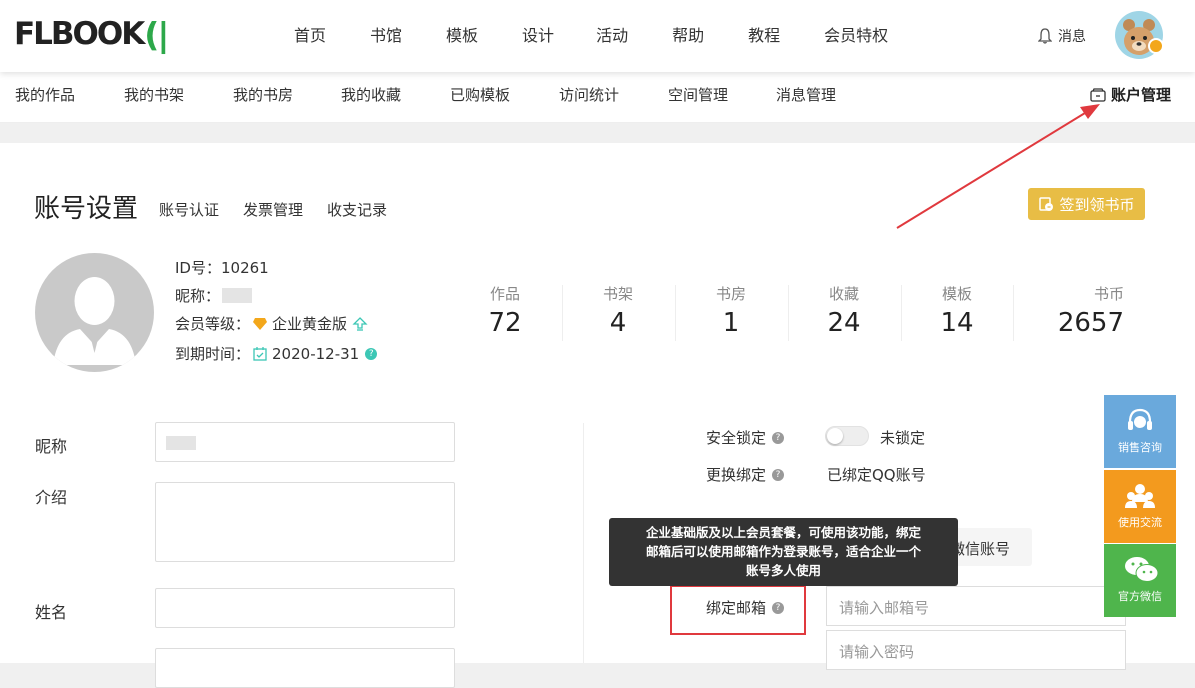  Describe the element at coordinates (198, 296) in the screenshot. I see `nickname-label: 昵称：` at that location.